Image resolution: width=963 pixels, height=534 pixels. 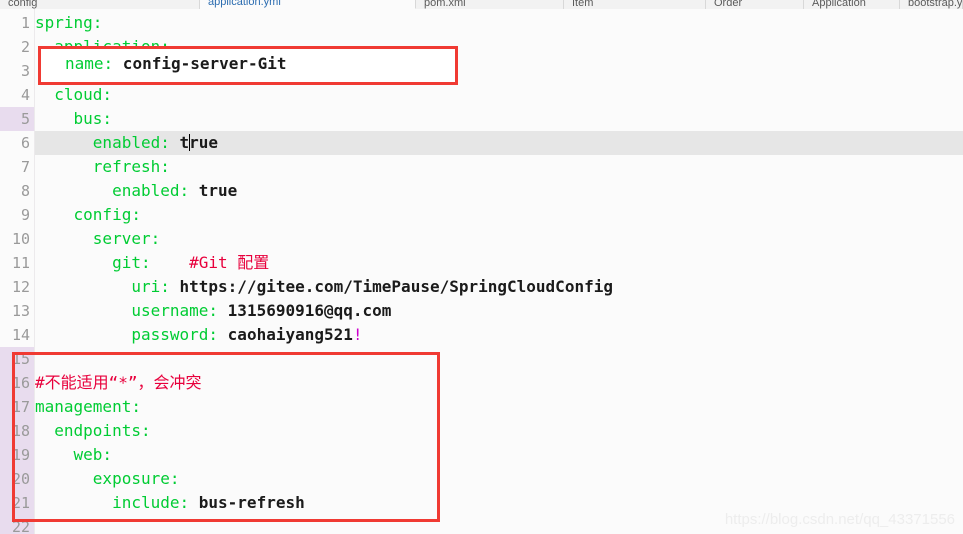 What do you see at coordinates (17, 455) in the screenshot?
I see `line-number: 19` at bounding box center [17, 455].